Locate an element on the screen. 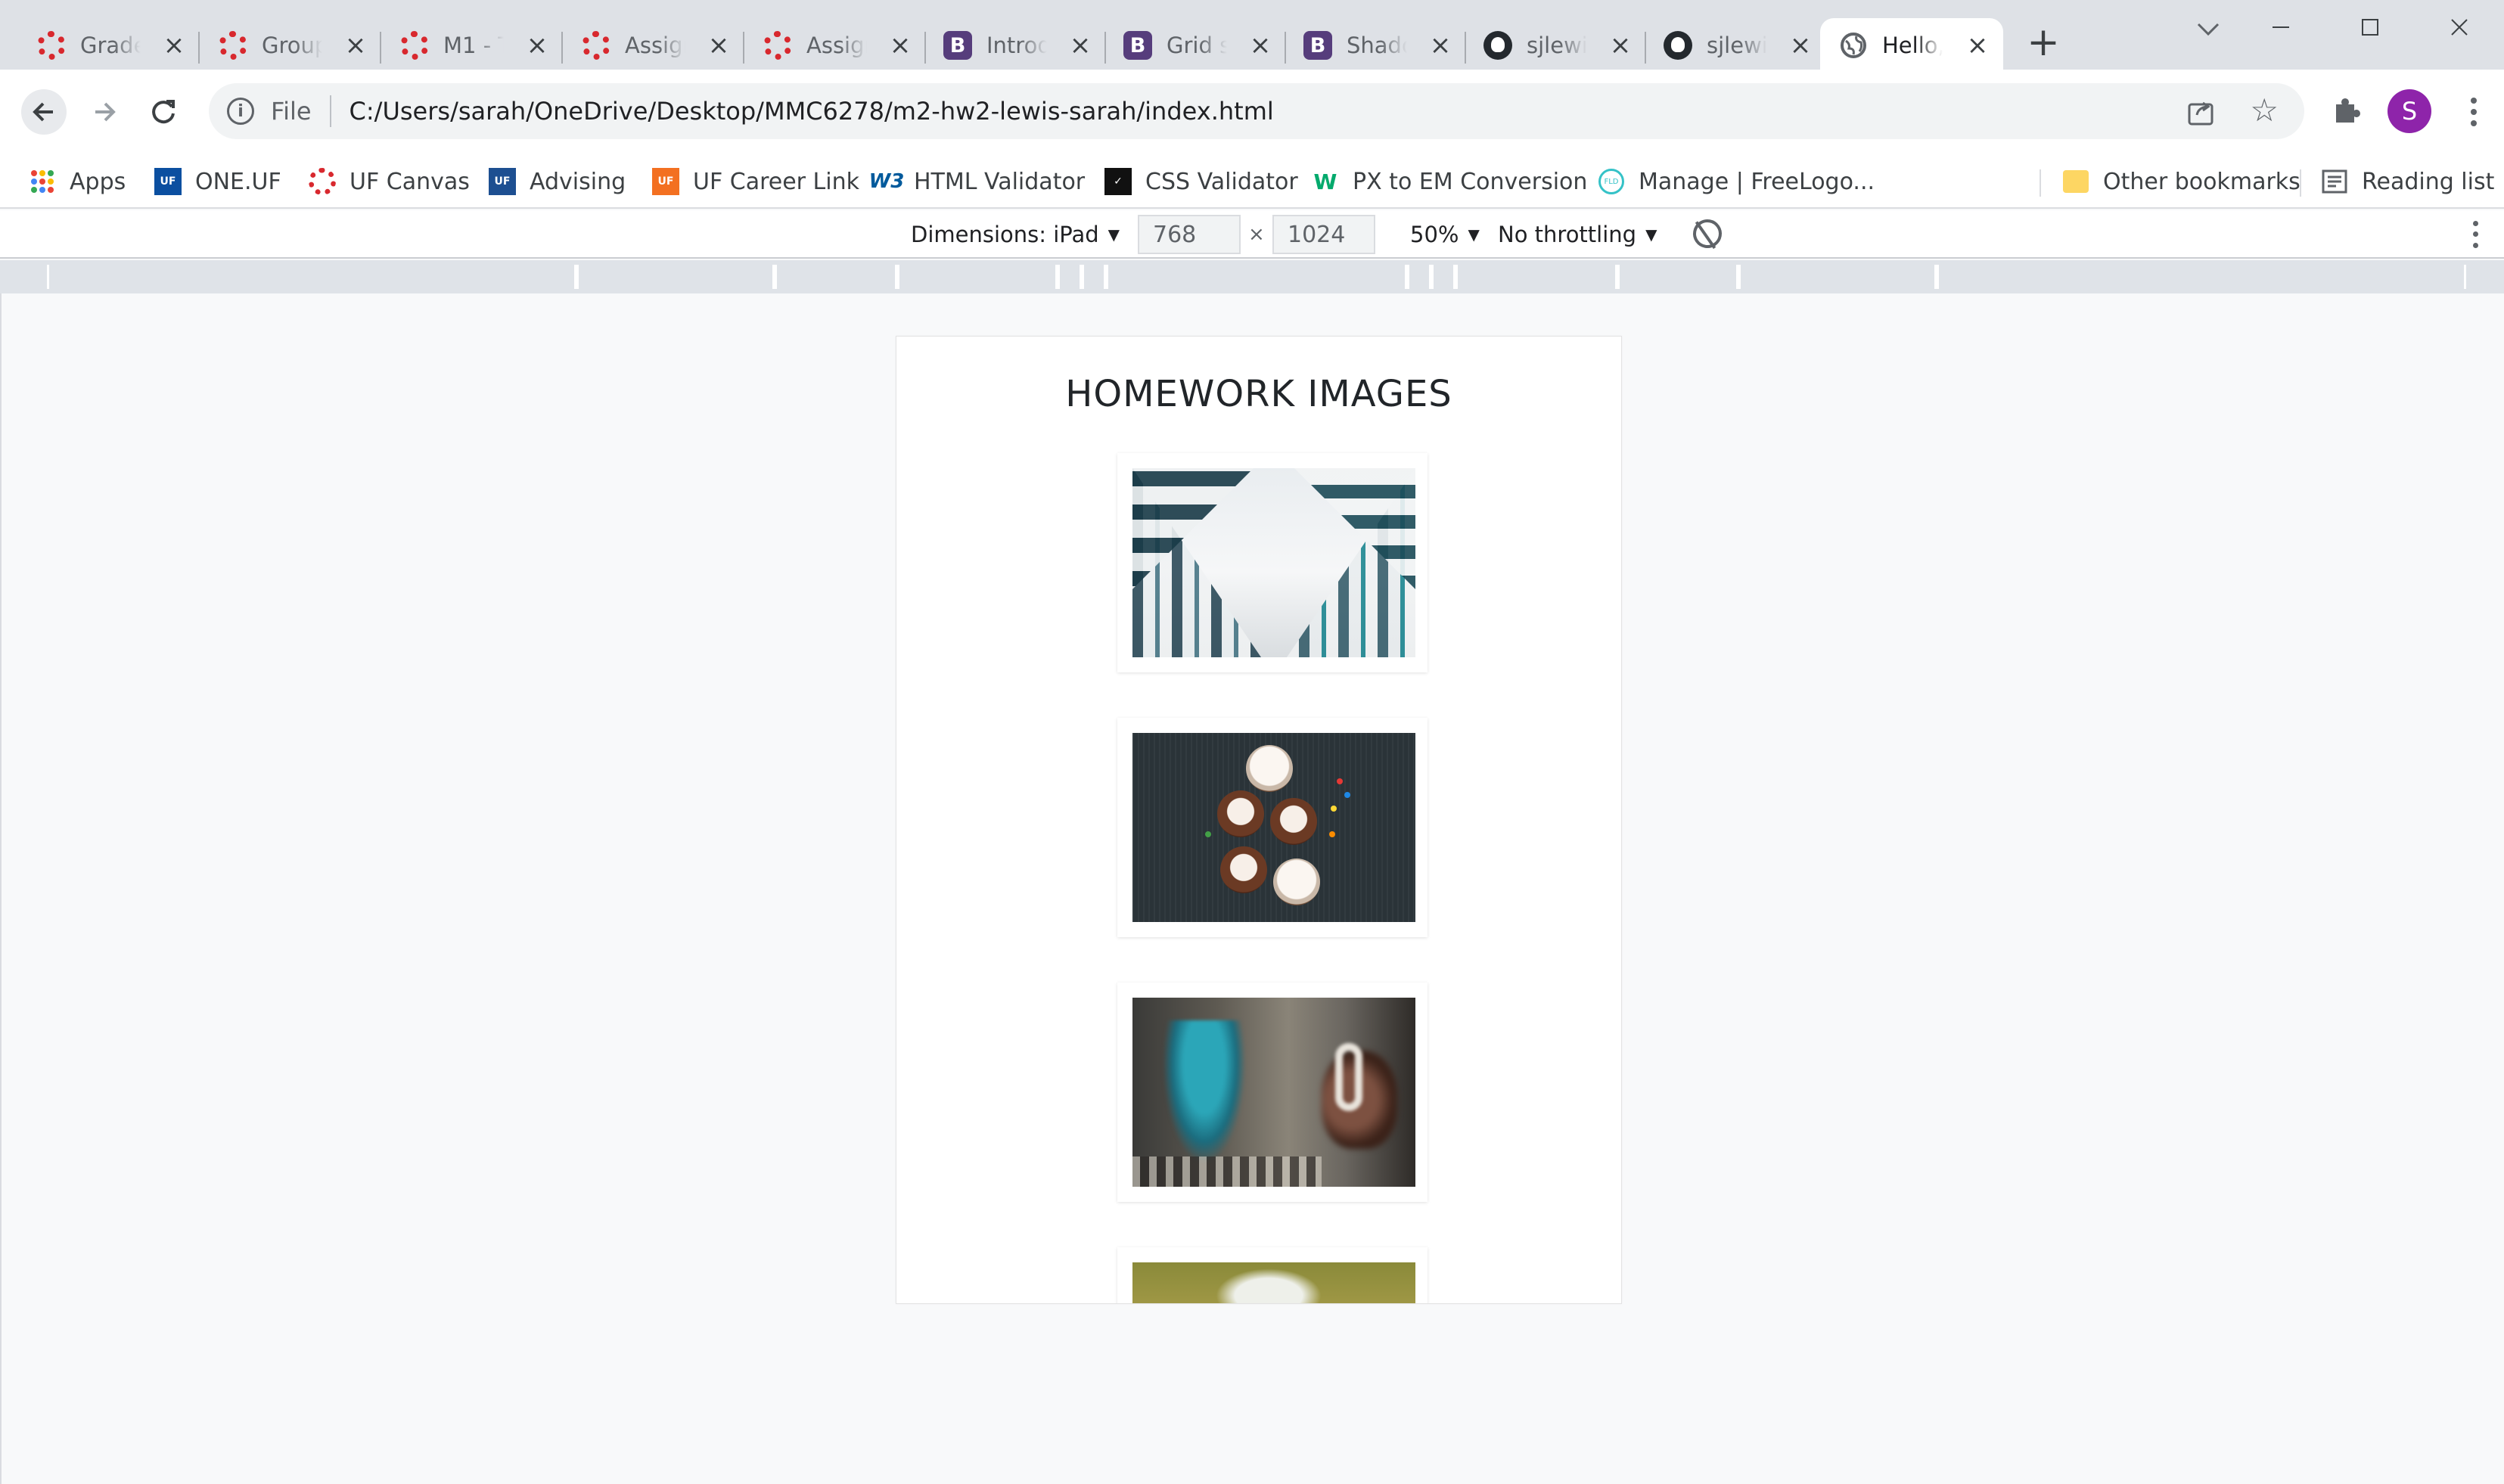  browser-tab: B Introd × is located at coordinates (1015, 45).